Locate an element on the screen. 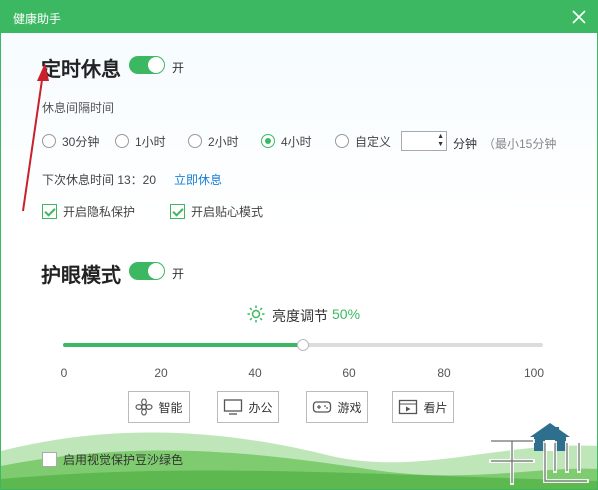 This screenshot has width=598, height=490. custom-unit: 分钟 is located at coordinates (465, 144).